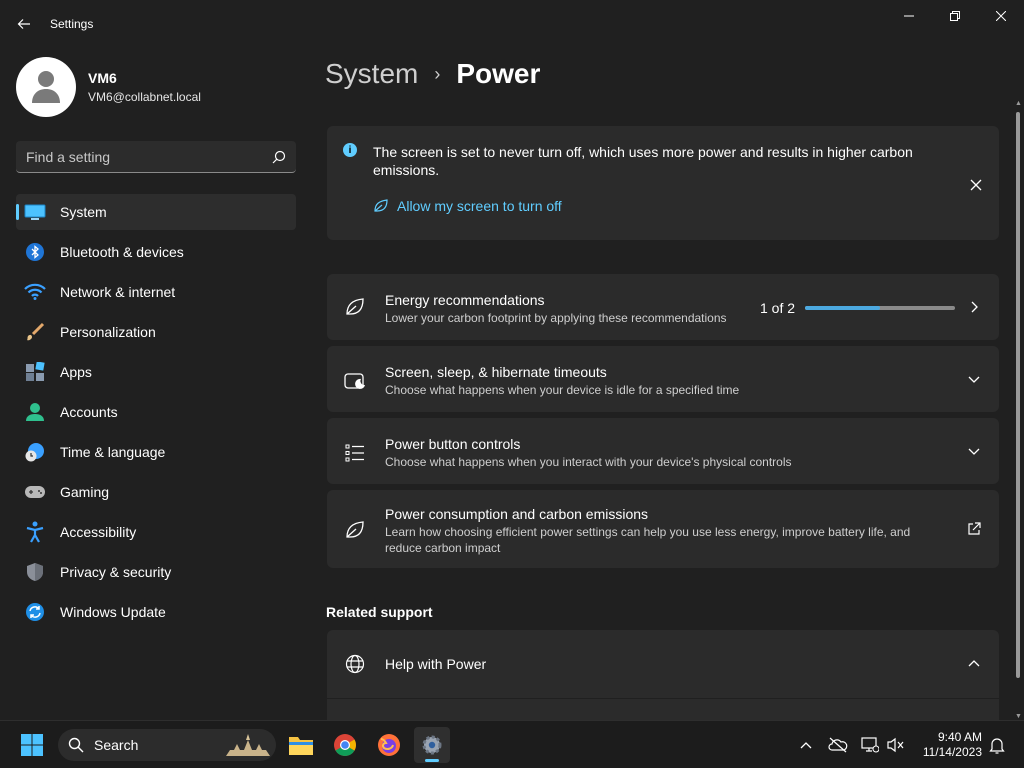 This screenshot has height=768, width=1024. I want to click on windows-logo-icon, so click(32, 745).